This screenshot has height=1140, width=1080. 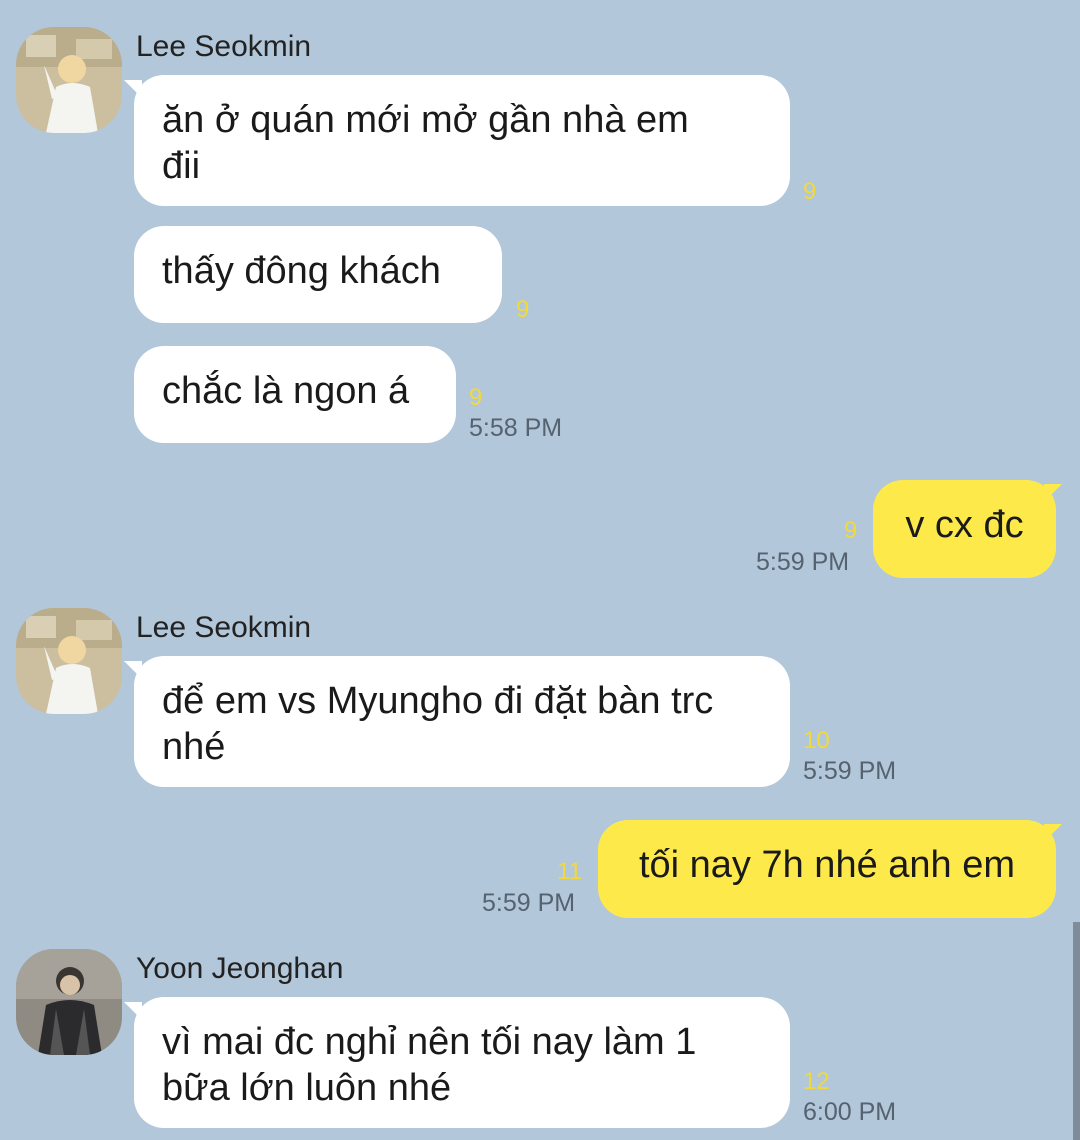 What do you see at coordinates (827, 869) in the screenshot?
I see `message-bubble: tối nay 7h nhé anh em` at bounding box center [827, 869].